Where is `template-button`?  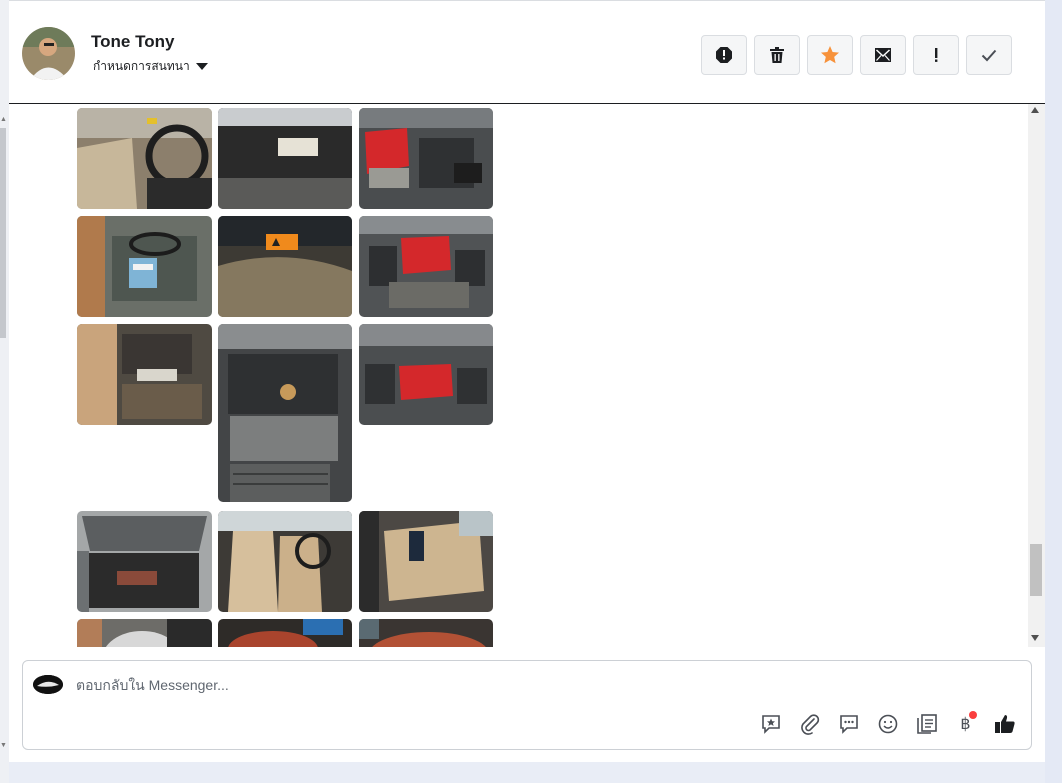 template-button is located at coordinates (926, 723).